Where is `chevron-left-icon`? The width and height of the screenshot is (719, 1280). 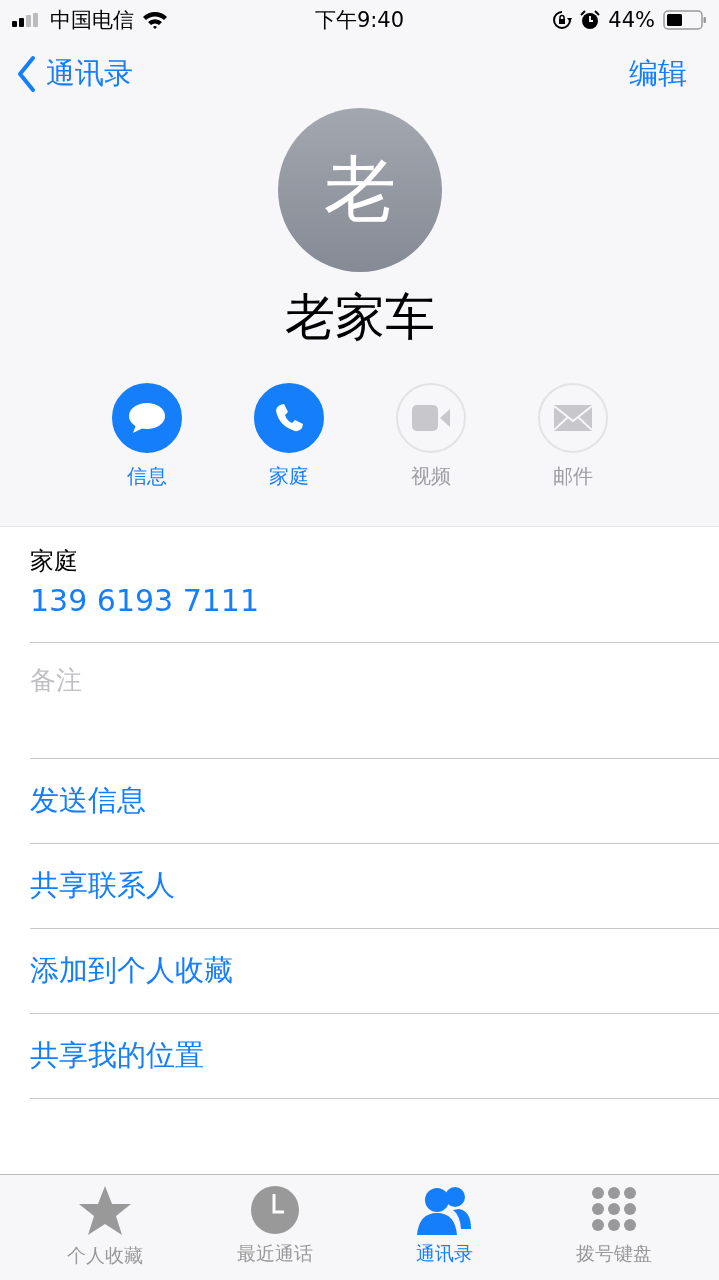 chevron-left-icon is located at coordinates (26, 74).